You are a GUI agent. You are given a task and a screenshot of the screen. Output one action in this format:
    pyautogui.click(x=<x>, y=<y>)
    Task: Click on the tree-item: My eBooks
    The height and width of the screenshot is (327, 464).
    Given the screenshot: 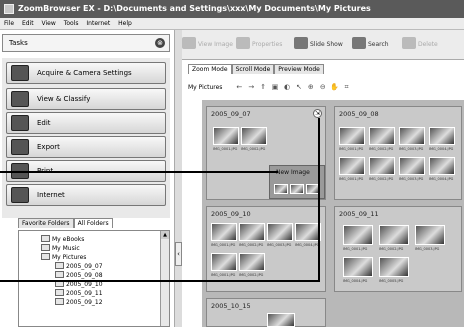 What is the action you would take?
    pyautogui.click(x=62, y=239)
    